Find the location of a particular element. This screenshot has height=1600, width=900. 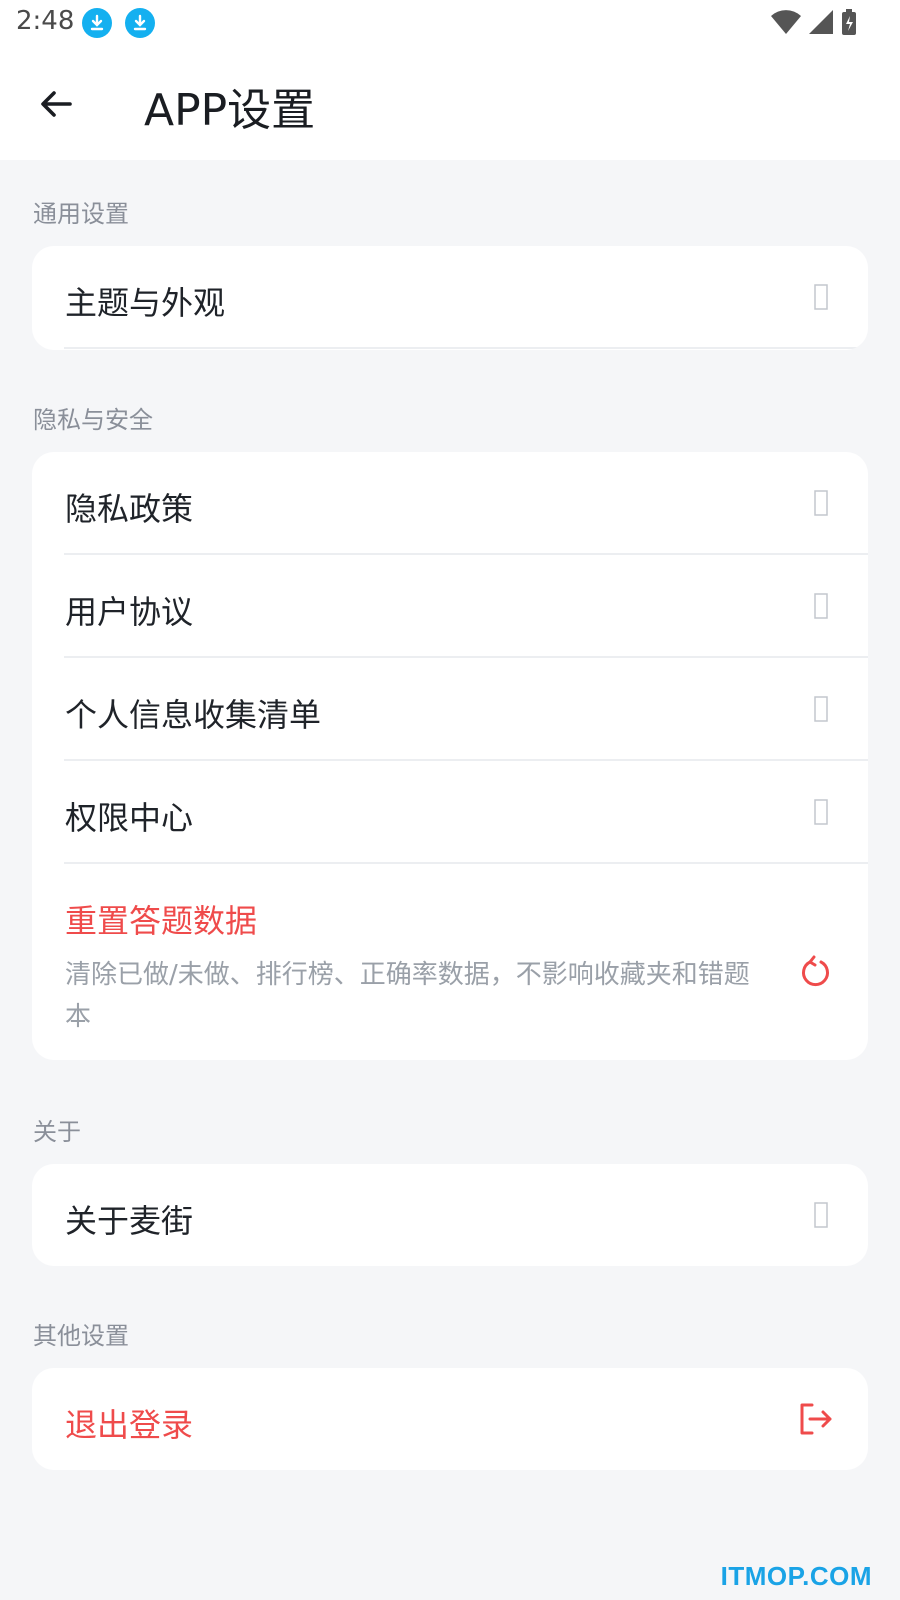

row-label: 主题与外观 is located at coordinates (145, 303).